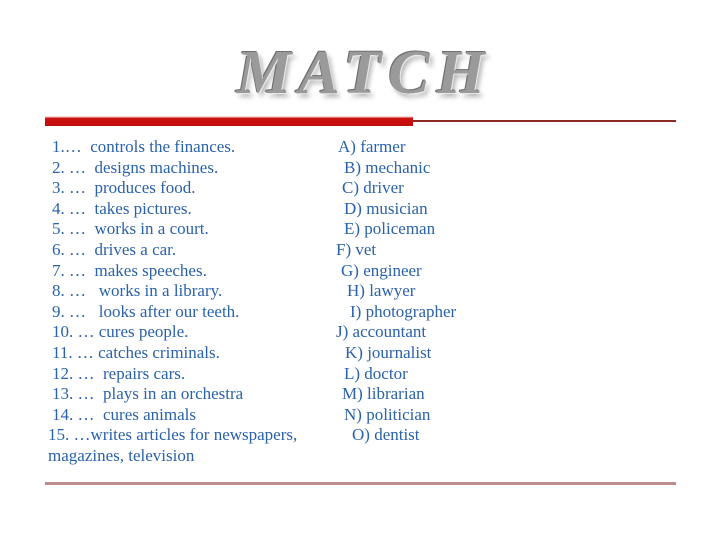  What do you see at coordinates (388, 352) in the screenshot?
I see `option-item: K) journalist` at bounding box center [388, 352].